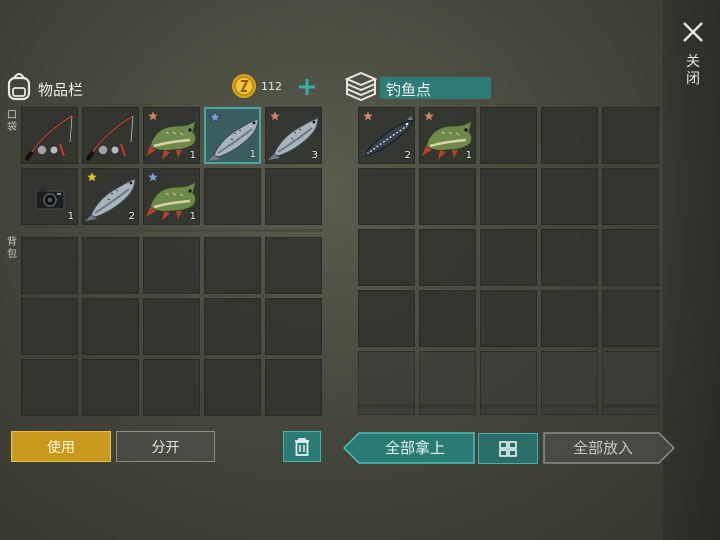 The image size is (720, 540). Describe the element at coordinates (447, 135) in the screenshot. I see `fishing-spot-slot: 1` at that location.